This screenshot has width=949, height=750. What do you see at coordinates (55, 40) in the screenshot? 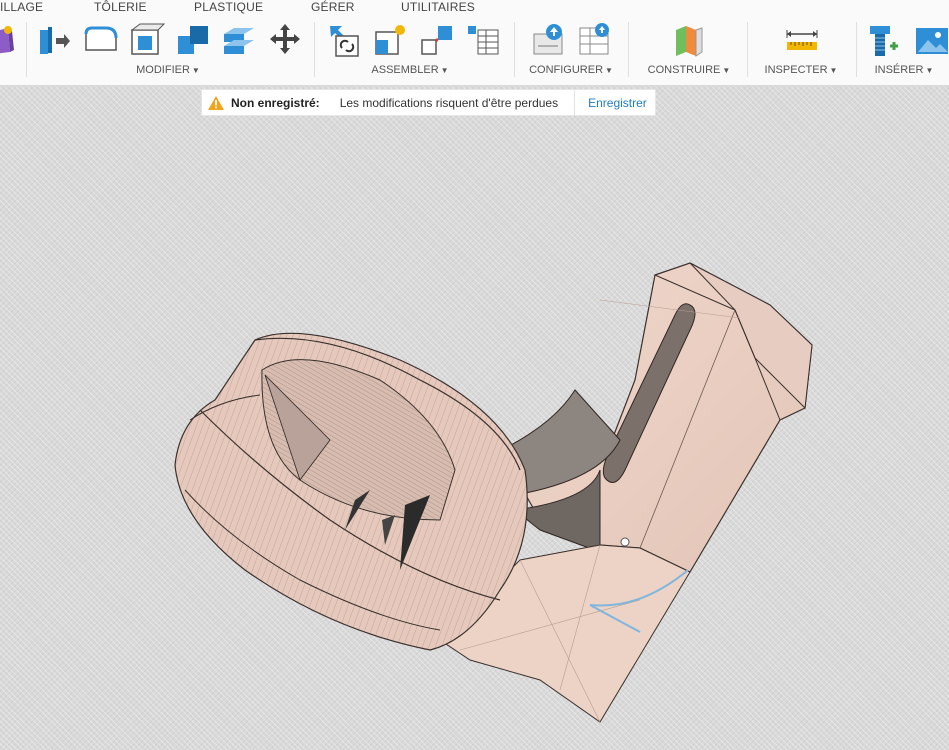
I see `press-pull-icon` at bounding box center [55, 40].